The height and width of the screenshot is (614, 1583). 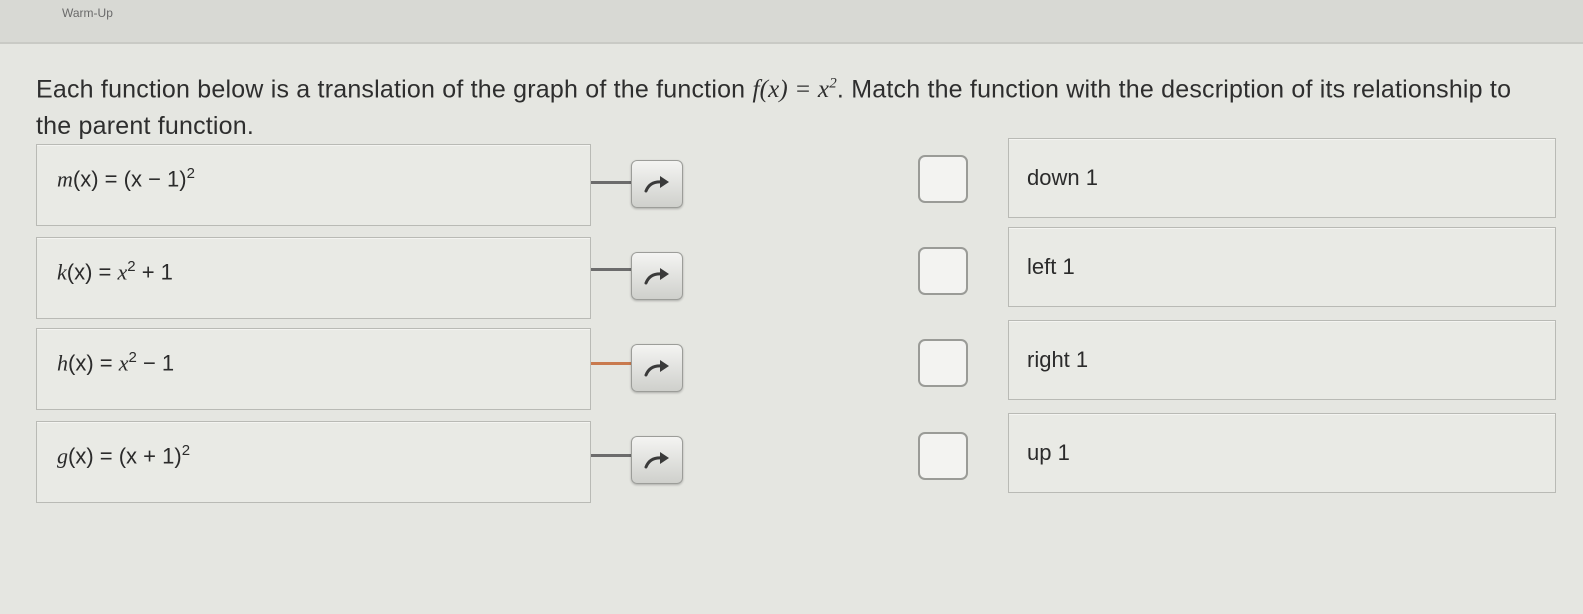 What do you see at coordinates (1051, 266) in the screenshot?
I see `description-label: left 1` at bounding box center [1051, 266].